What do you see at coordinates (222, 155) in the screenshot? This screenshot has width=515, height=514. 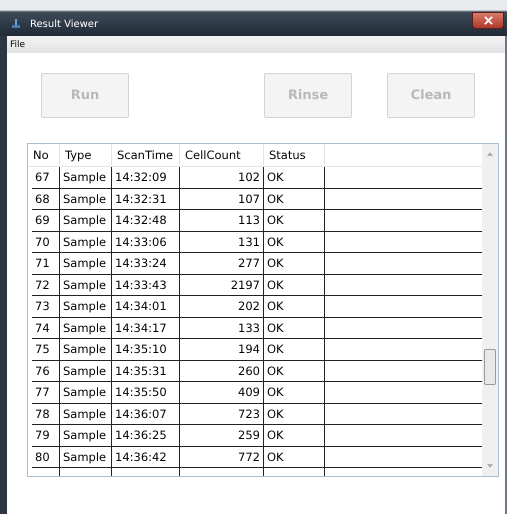 I see `column-header: CellCount` at bounding box center [222, 155].